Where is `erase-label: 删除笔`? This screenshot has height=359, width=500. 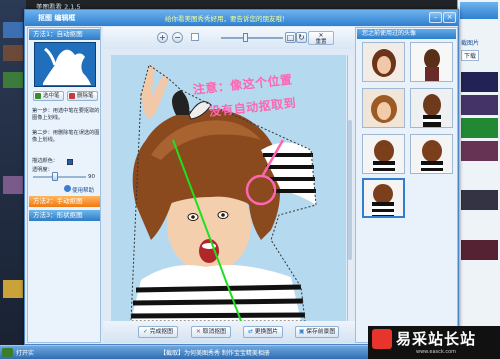
erase-label: 删除笔 is located at coordinates (85, 96).